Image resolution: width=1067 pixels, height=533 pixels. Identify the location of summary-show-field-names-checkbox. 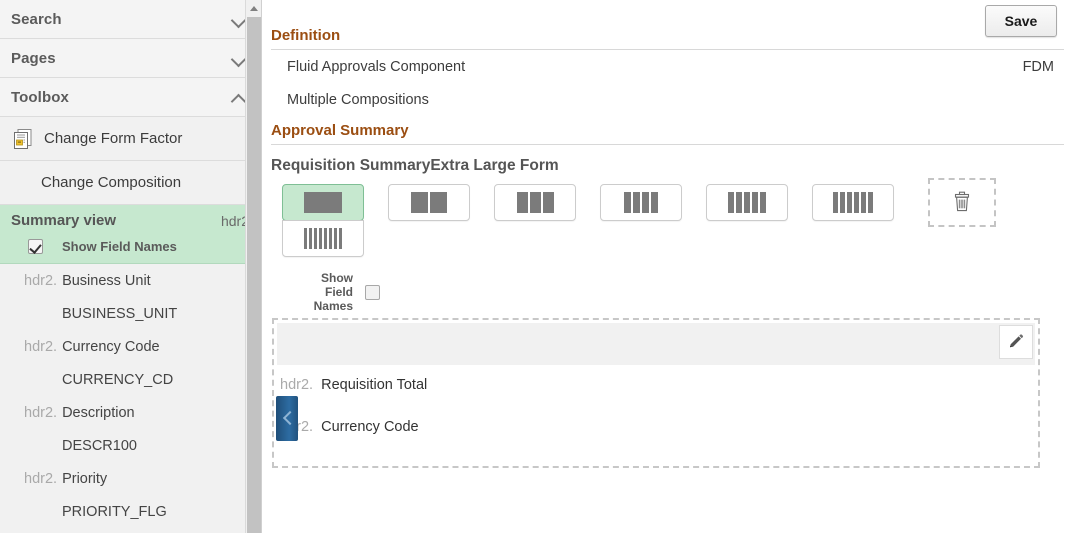
(35, 246).